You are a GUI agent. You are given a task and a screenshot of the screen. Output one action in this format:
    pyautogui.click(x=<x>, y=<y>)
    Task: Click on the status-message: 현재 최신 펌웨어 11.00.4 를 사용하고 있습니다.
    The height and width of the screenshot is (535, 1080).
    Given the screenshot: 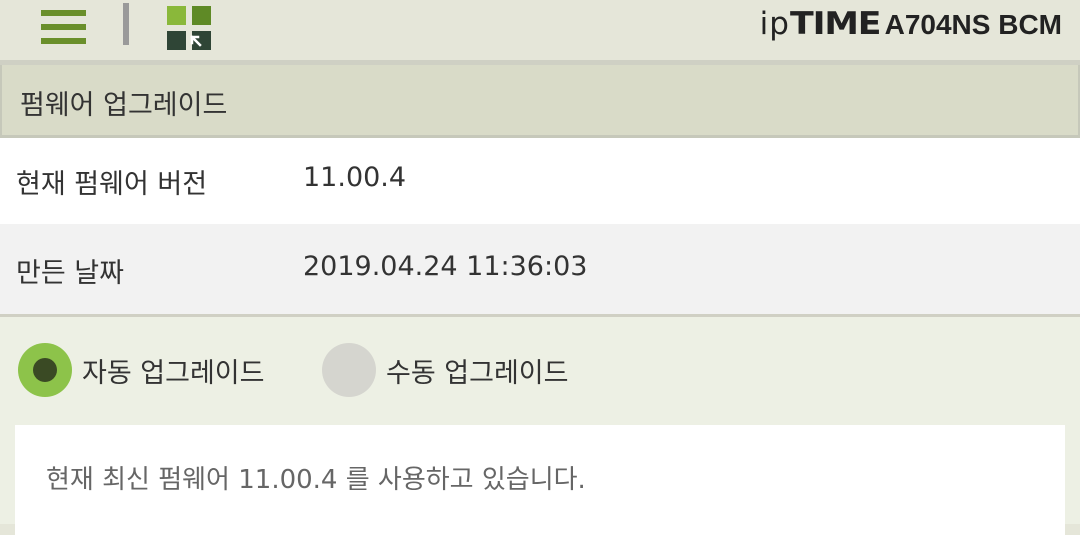 What is the action you would take?
    pyautogui.click(x=316, y=480)
    